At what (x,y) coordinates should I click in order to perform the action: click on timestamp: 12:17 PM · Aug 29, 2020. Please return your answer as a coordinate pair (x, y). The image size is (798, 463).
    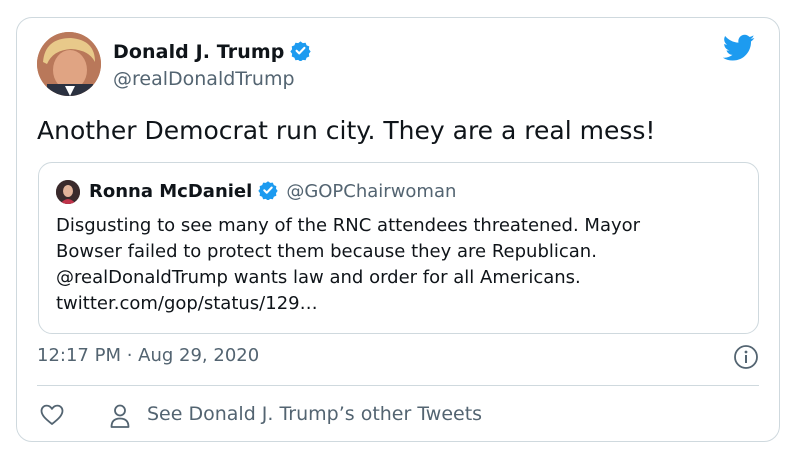
    Looking at the image, I should click on (148, 355).